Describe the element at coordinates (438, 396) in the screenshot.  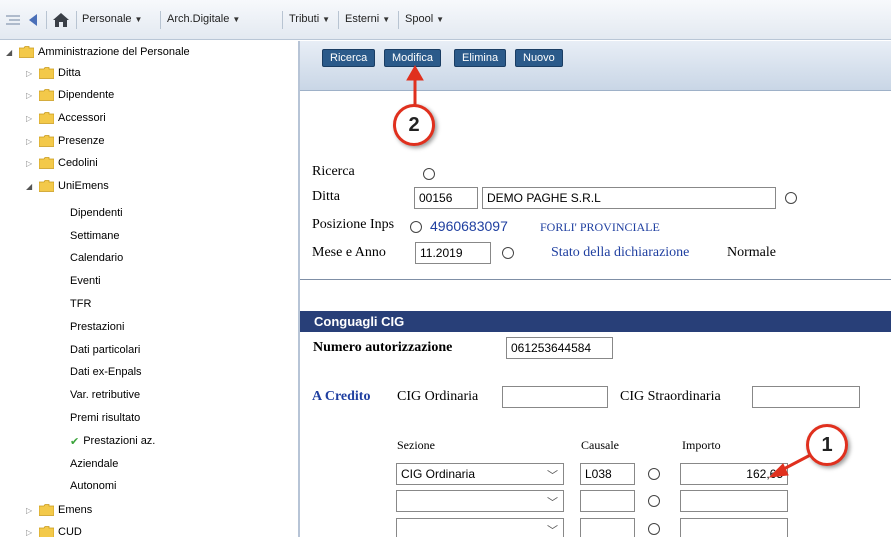
I see `cig-ordinaria-label: CIG Ordinaria` at that location.